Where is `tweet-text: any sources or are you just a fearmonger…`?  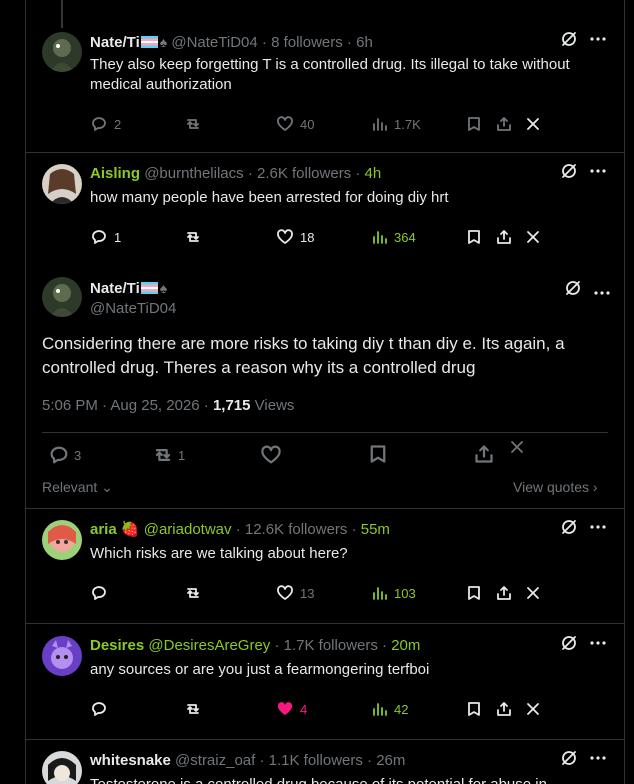
tweet-text: any sources or are you just a fearmonger… is located at coordinates (260, 669).